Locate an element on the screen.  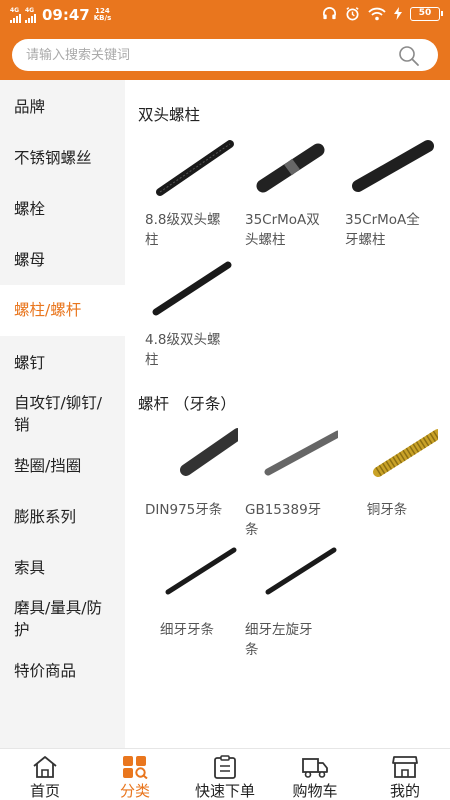
sidebar-item-nut: 螺母 is located at coordinates (62, 260).